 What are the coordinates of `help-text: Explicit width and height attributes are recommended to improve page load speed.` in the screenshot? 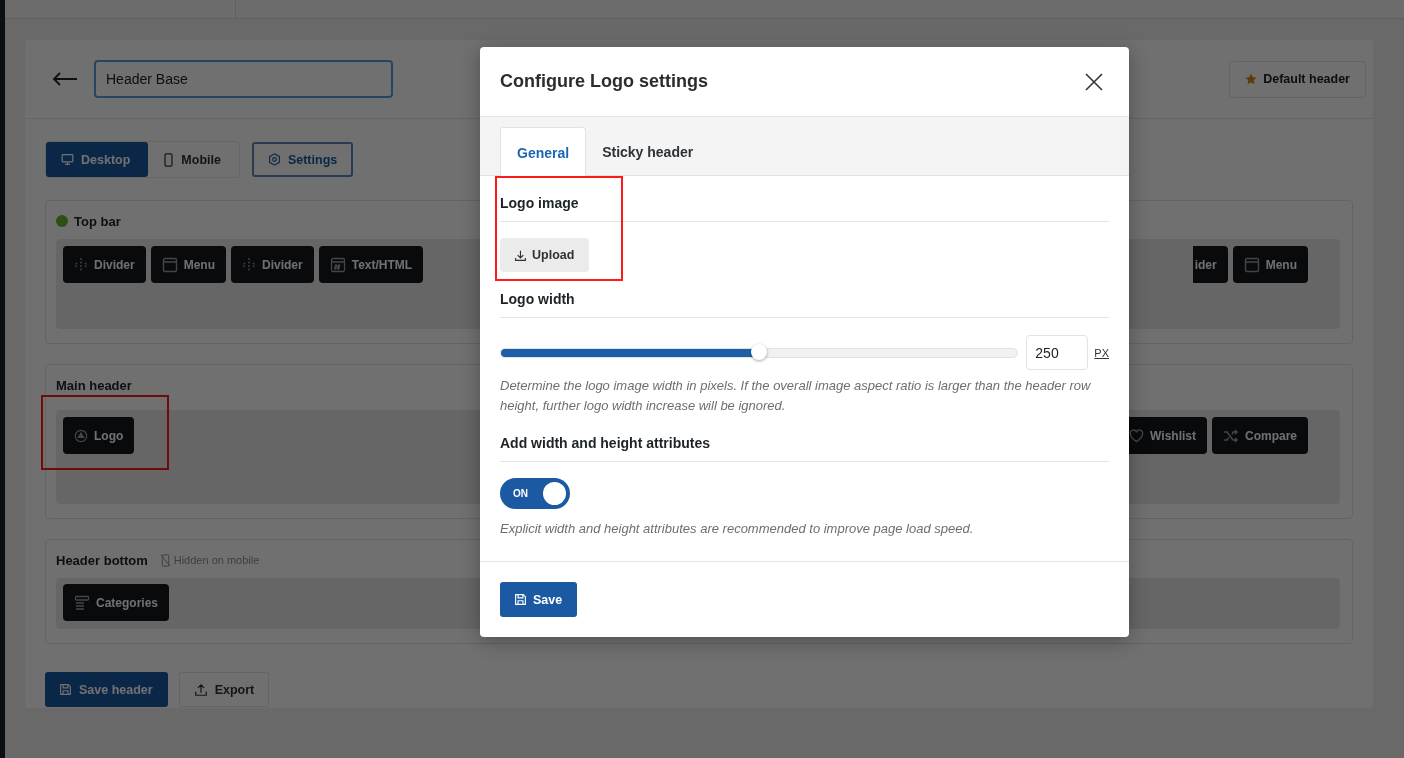 It's located at (737, 529).